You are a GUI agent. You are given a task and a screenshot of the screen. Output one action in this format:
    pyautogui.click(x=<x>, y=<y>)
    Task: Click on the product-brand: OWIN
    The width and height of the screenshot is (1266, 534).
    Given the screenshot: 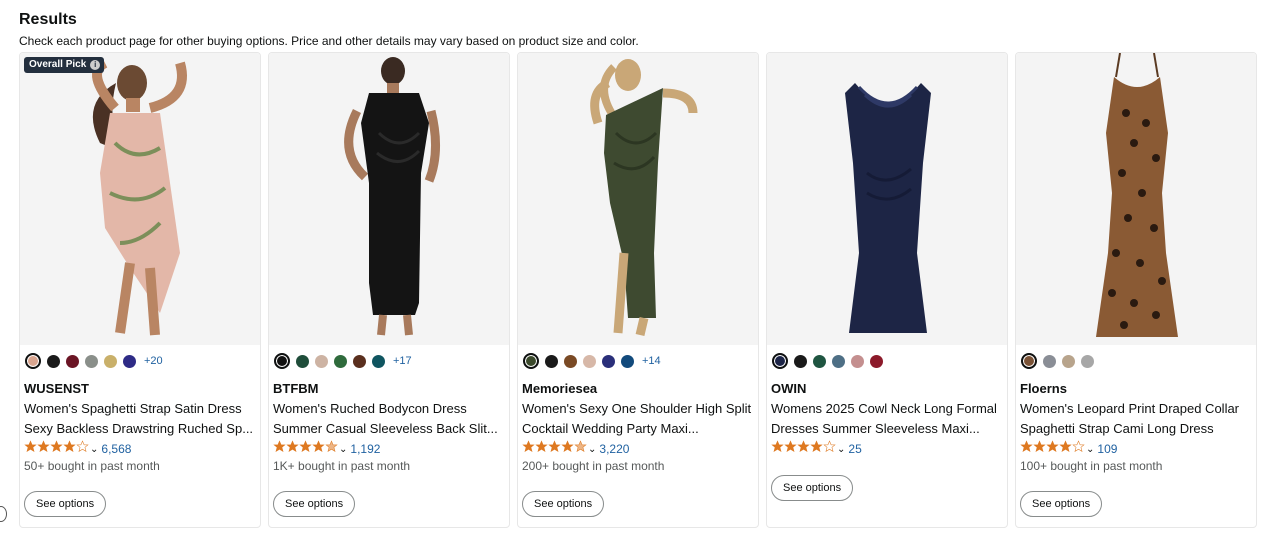 What is the action you would take?
    pyautogui.click(x=789, y=388)
    